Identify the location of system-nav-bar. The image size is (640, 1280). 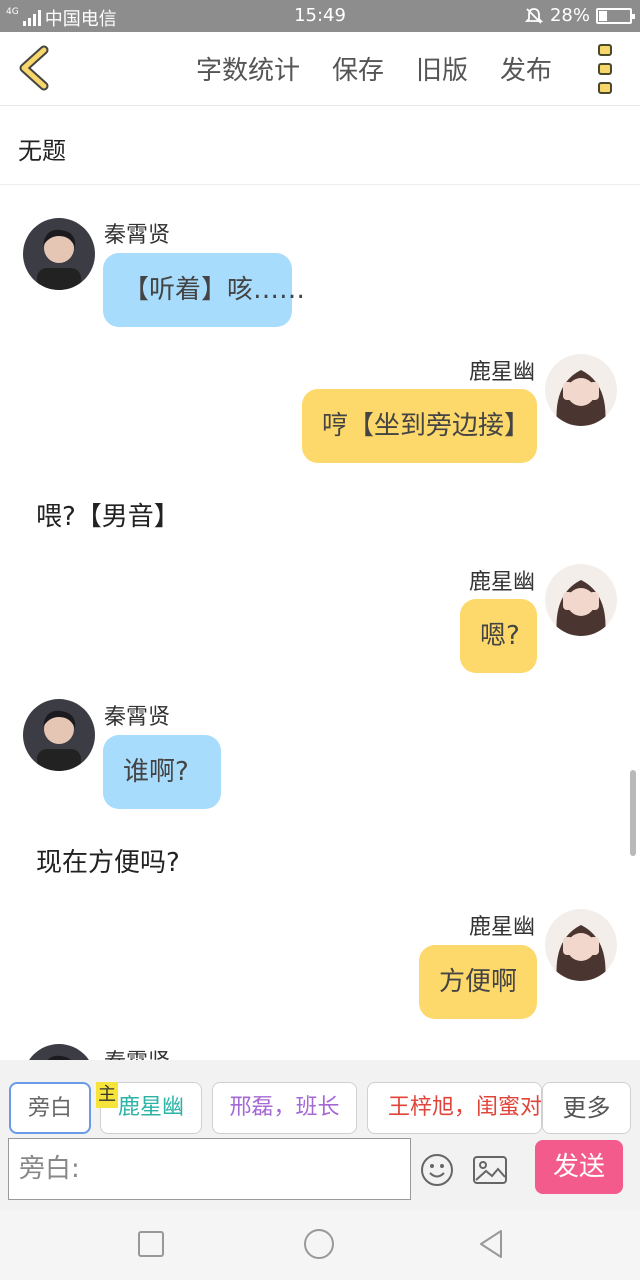
(320, 1245).